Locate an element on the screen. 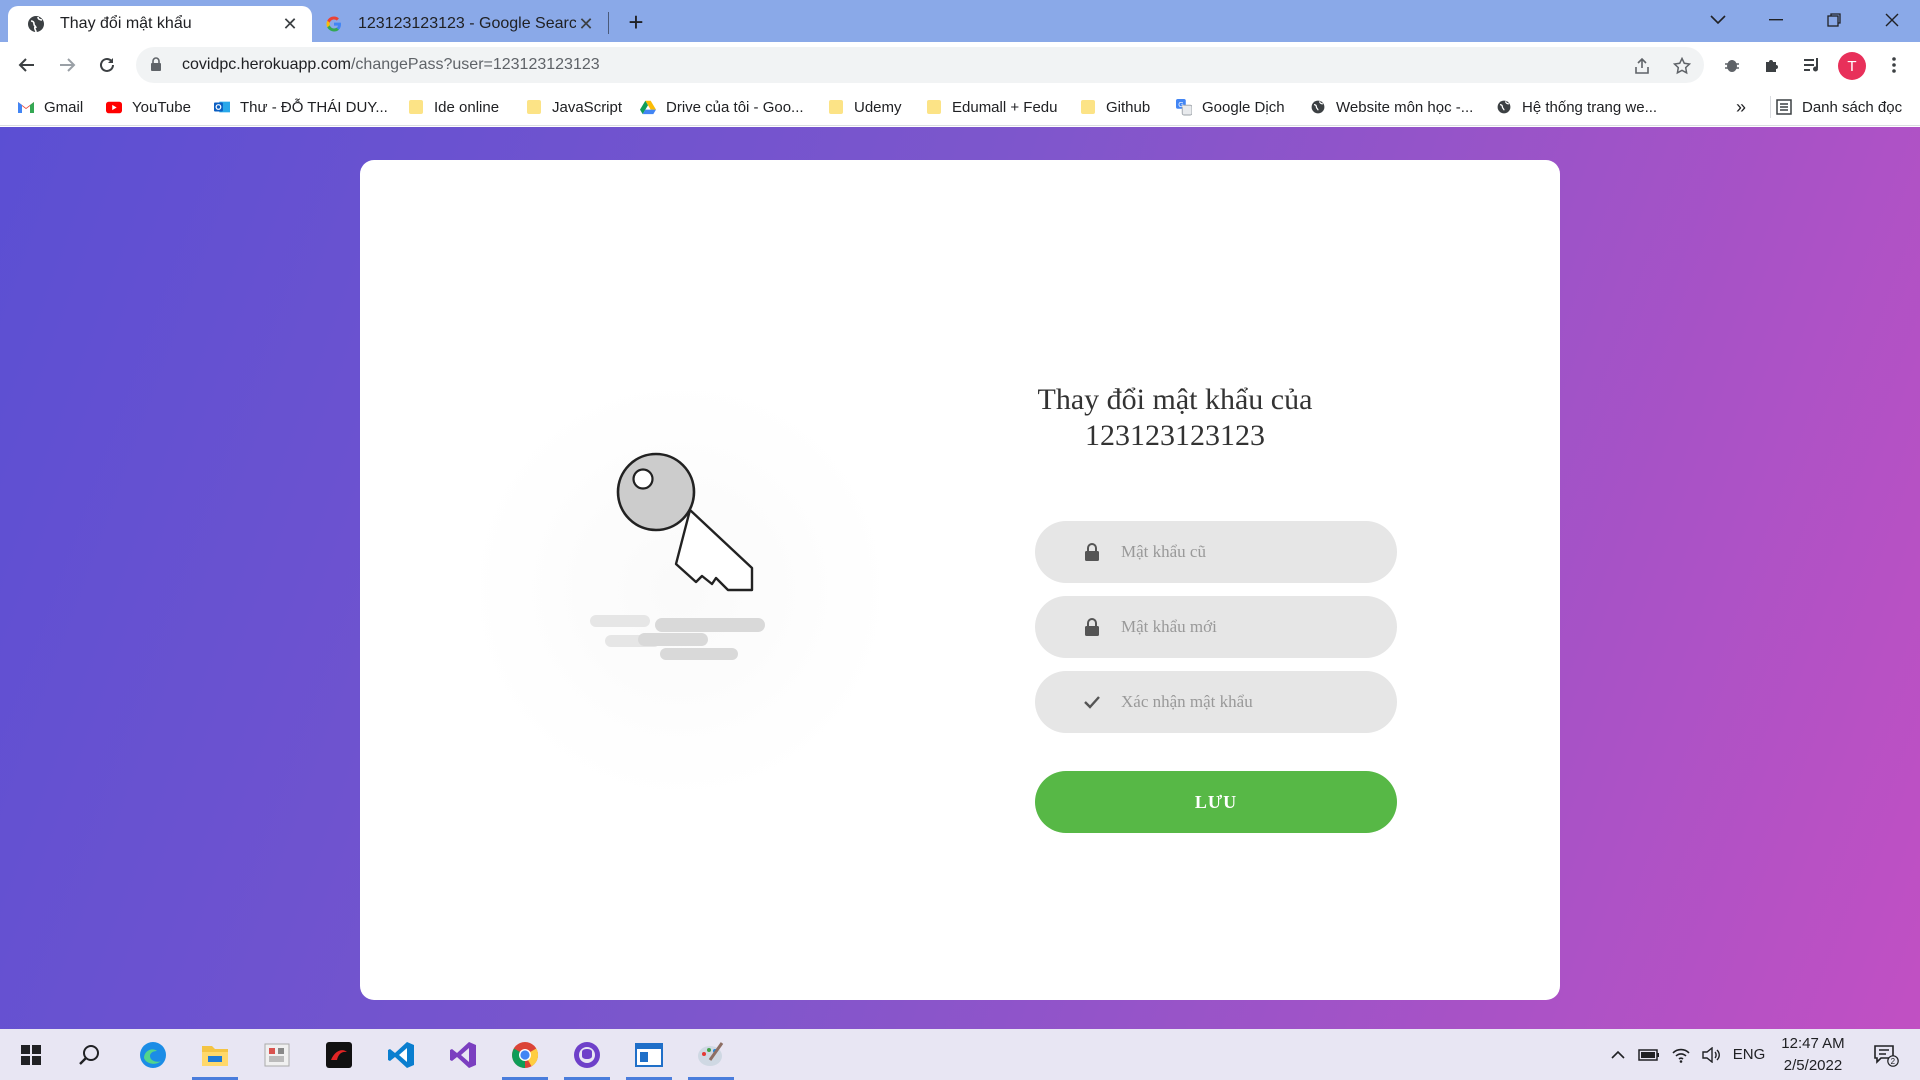  bookmark-edumall: Edumall + Fedu is located at coordinates (991, 107).